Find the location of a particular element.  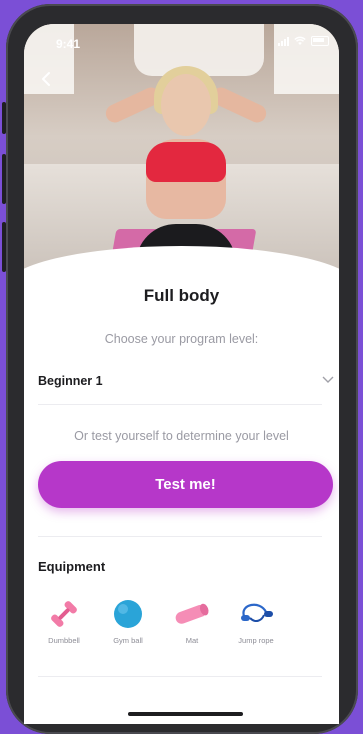

back-button is located at coordinates (47, 79).